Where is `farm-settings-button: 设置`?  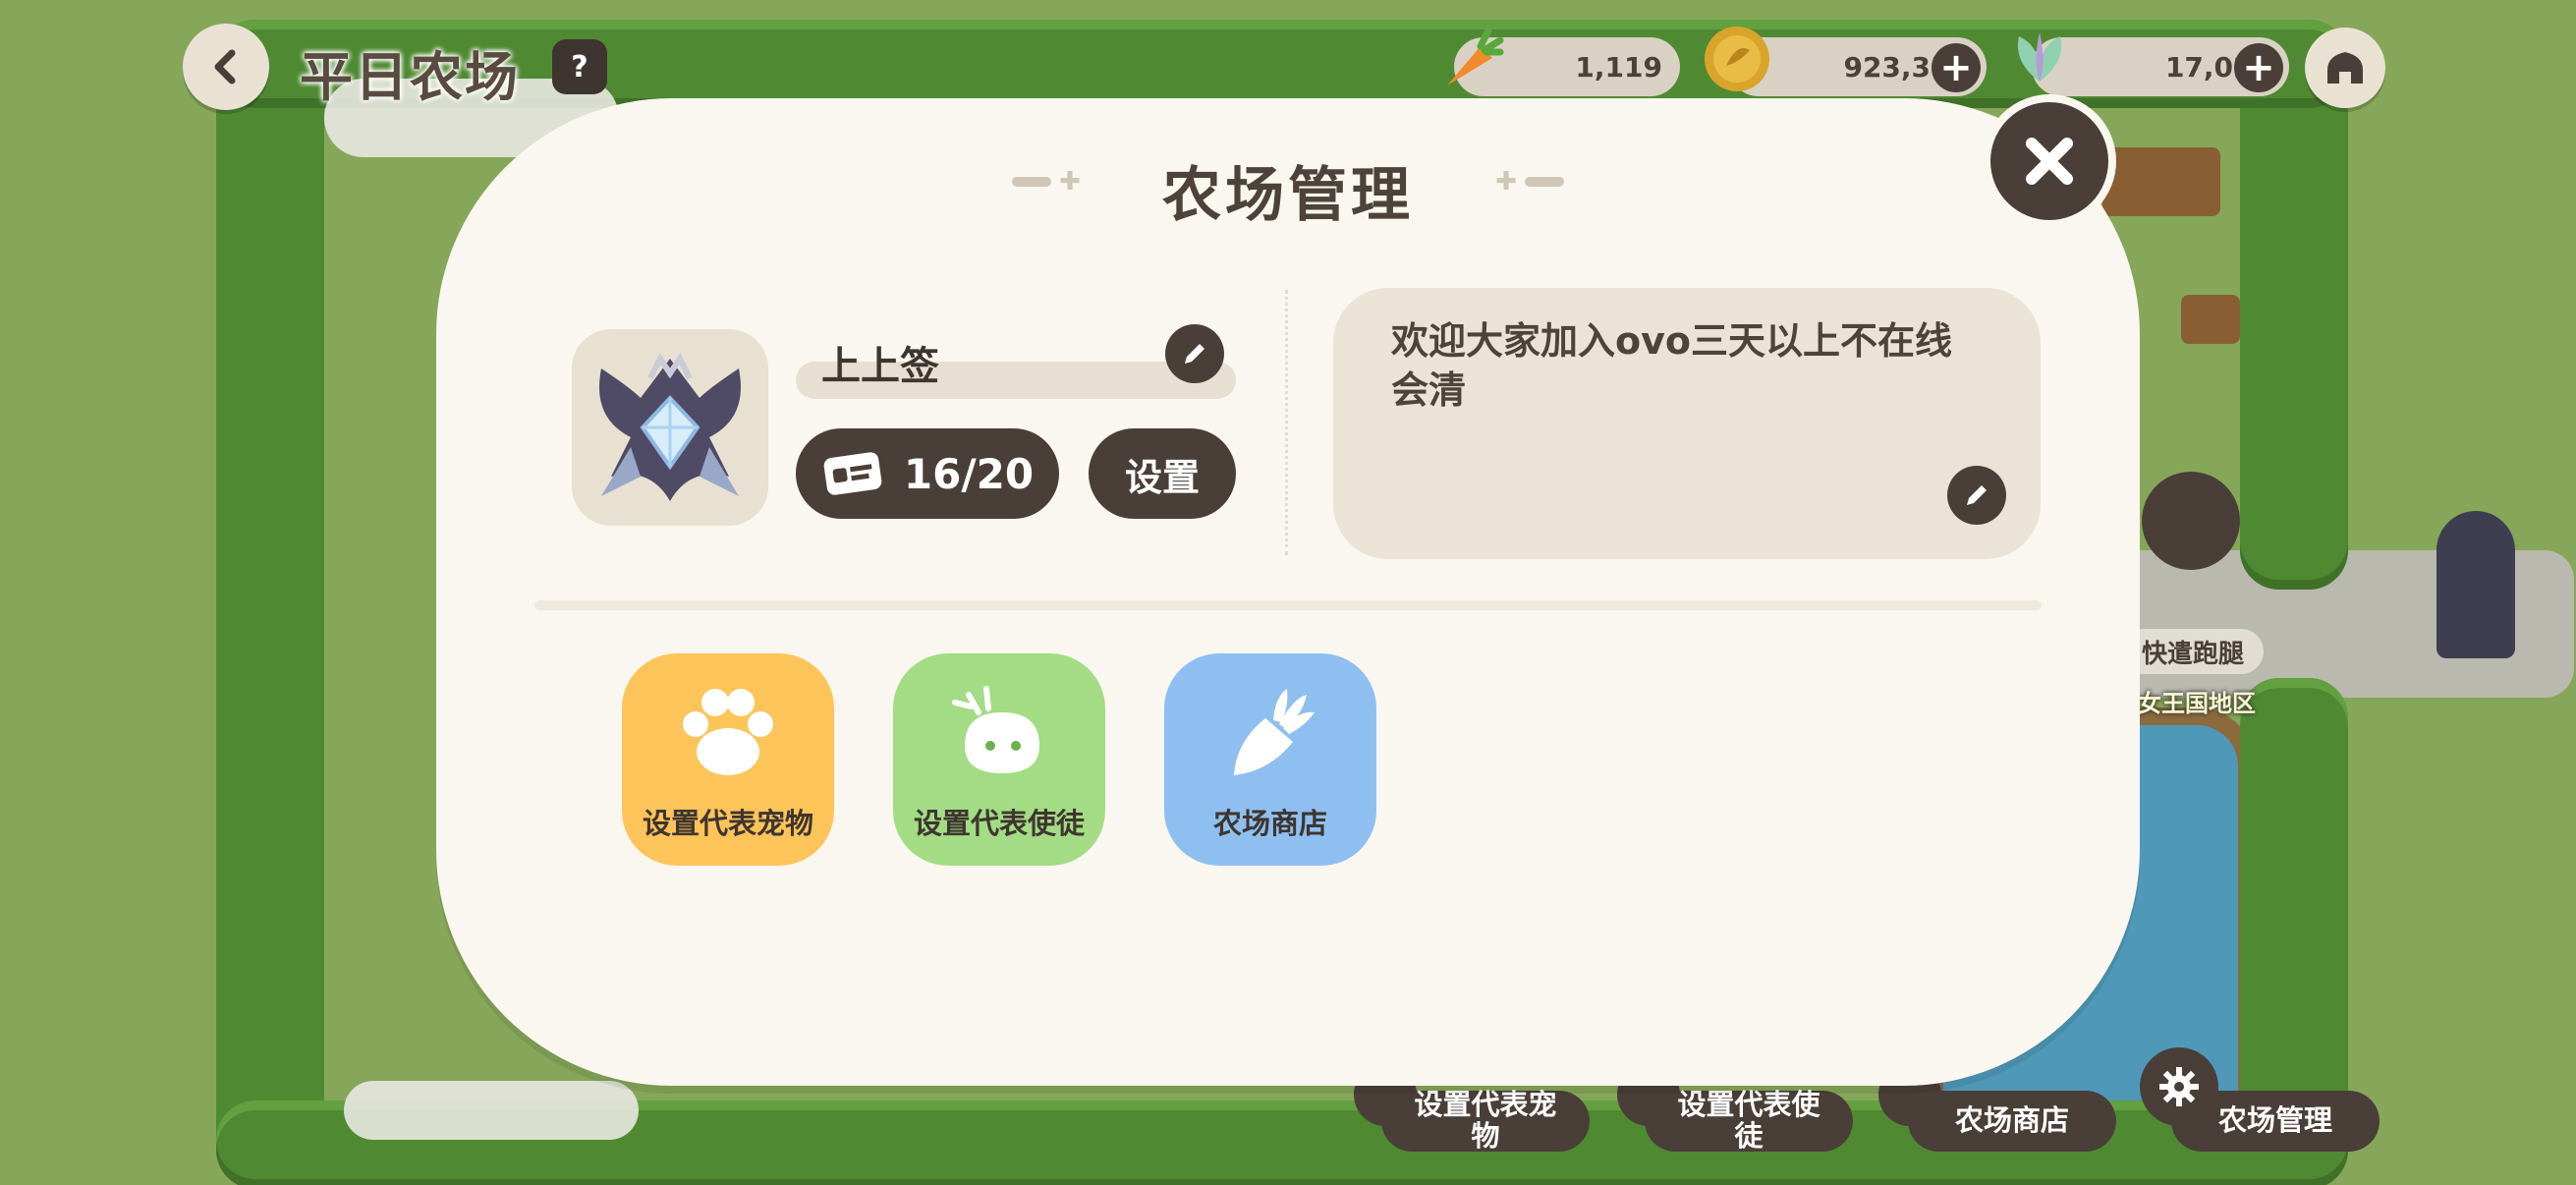 farm-settings-button: 设置 is located at coordinates (1162, 474).